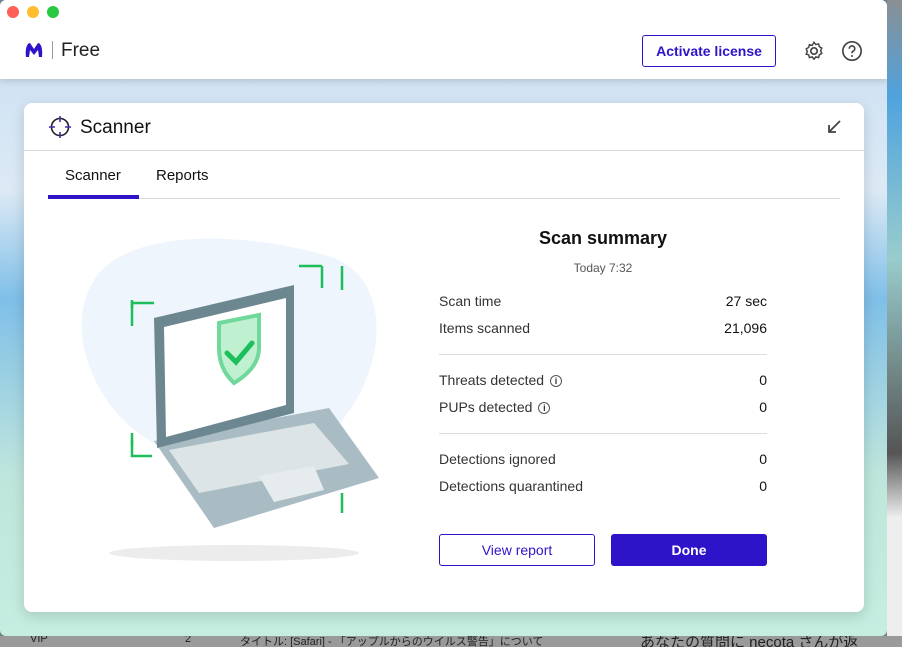  Describe the element at coordinates (34, 50) in the screenshot. I see `malwarebytes-logo-icon` at that location.